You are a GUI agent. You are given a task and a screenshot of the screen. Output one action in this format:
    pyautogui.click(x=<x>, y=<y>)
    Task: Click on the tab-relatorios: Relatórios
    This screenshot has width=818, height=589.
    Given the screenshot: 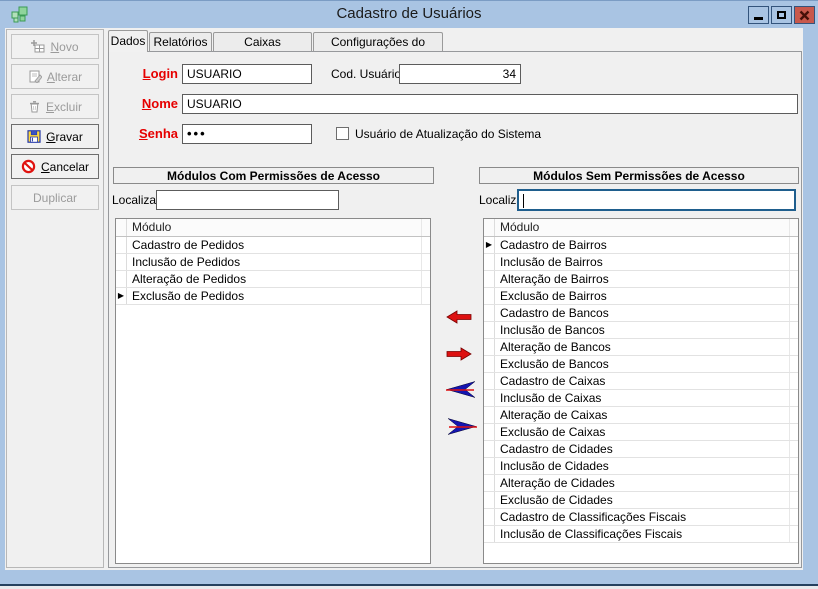 What is the action you would take?
    pyautogui.click(x=180, y=41)
    